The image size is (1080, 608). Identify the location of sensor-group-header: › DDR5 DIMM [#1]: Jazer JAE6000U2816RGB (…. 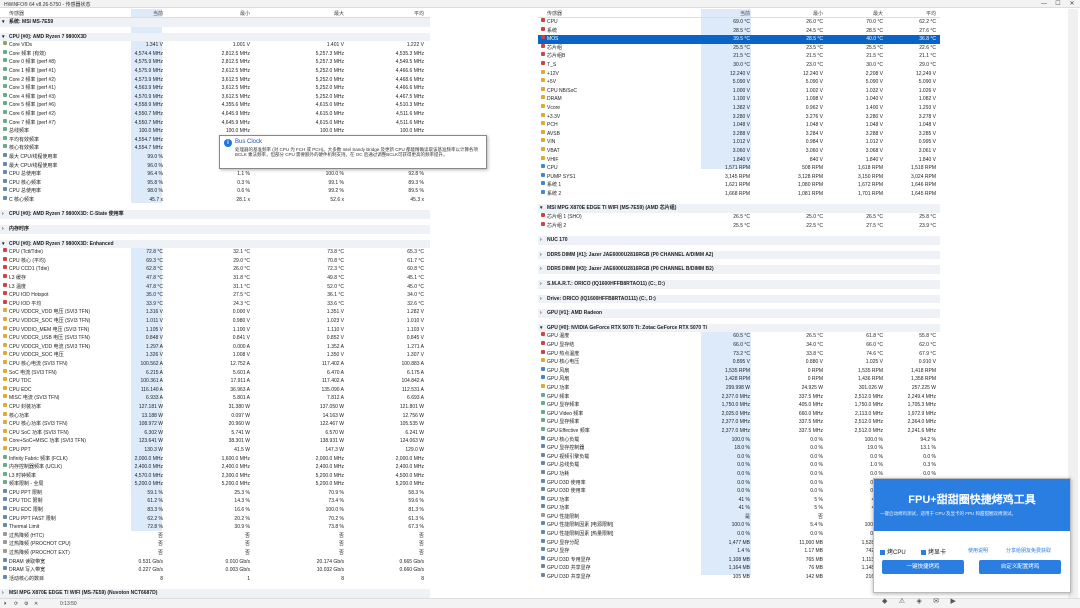
(739, 255).